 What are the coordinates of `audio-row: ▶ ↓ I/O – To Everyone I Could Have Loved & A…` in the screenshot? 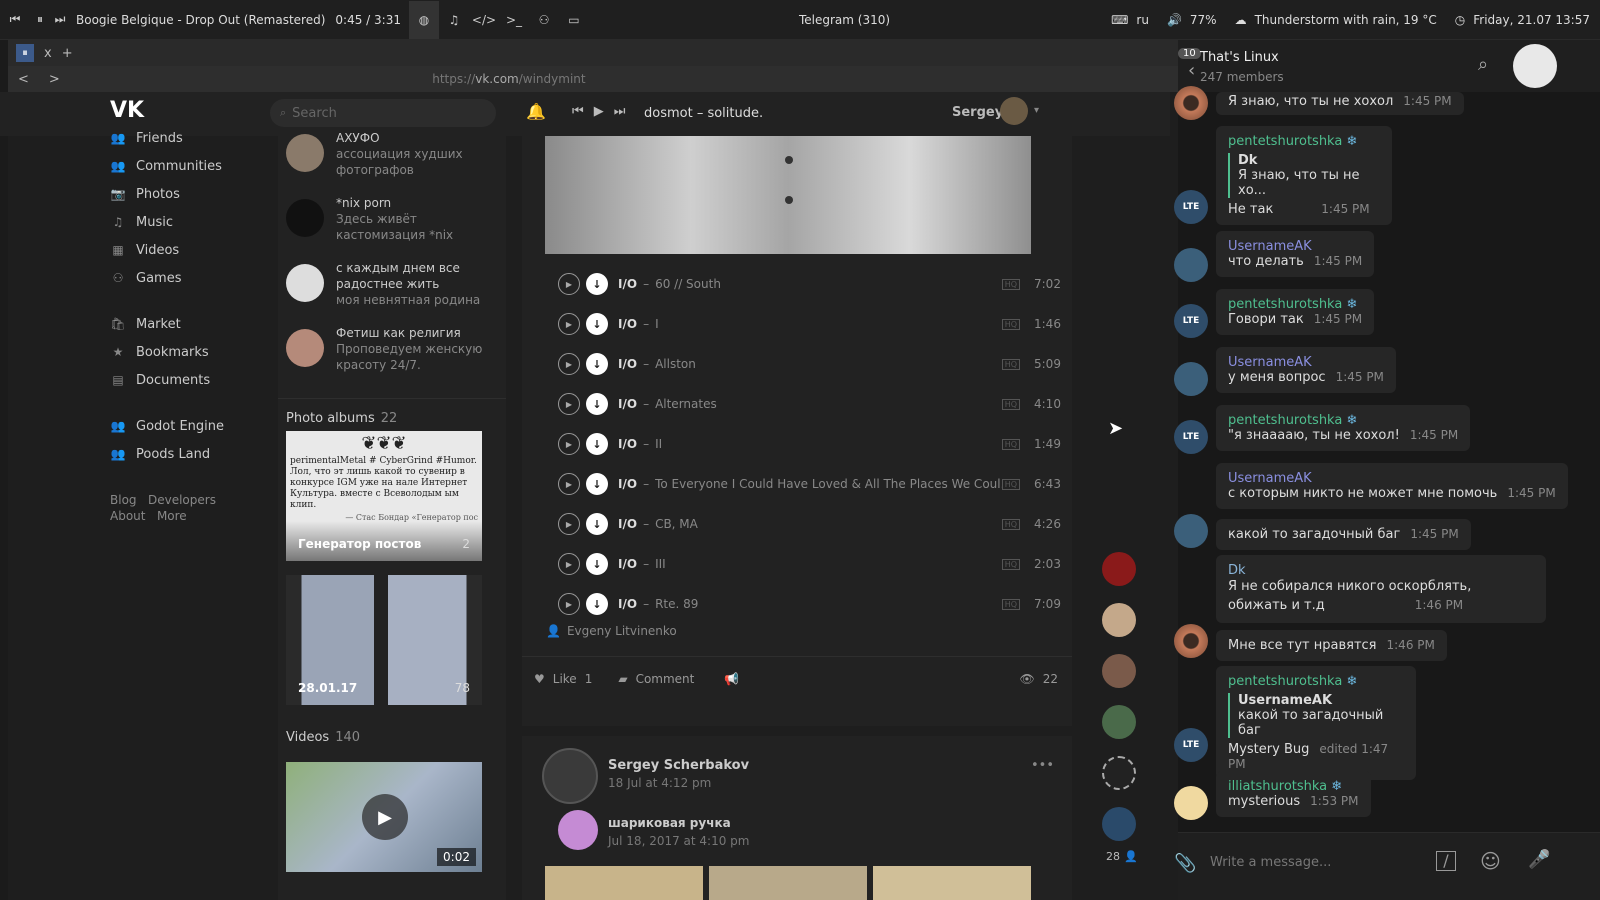 It's located at (797, 484).